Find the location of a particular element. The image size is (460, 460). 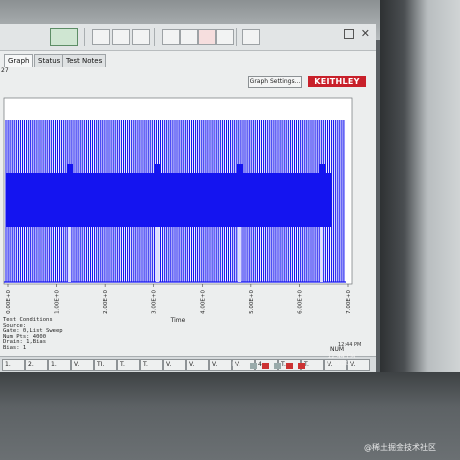

language-indicator: EN is located at coordinates (236, 364).